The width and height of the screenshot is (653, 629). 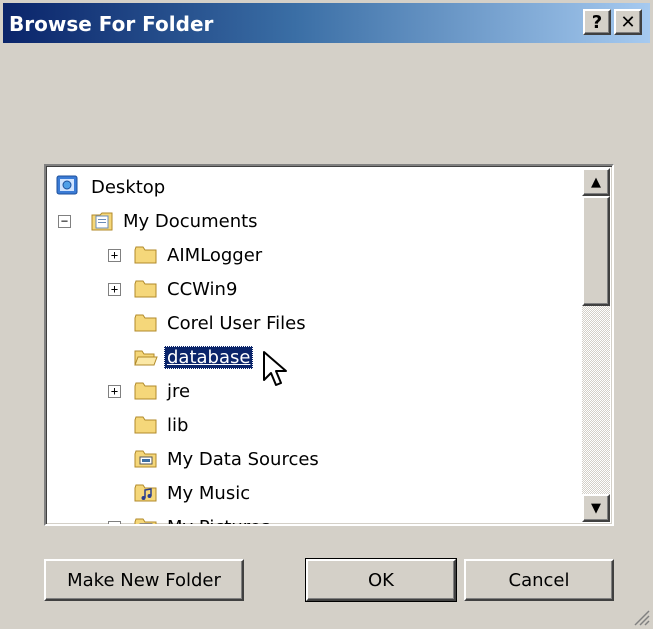 What do you see at coordinates (596, 251) in the screenshot?
I see `scrollbar-thumb` at bounding box center [596, 251].